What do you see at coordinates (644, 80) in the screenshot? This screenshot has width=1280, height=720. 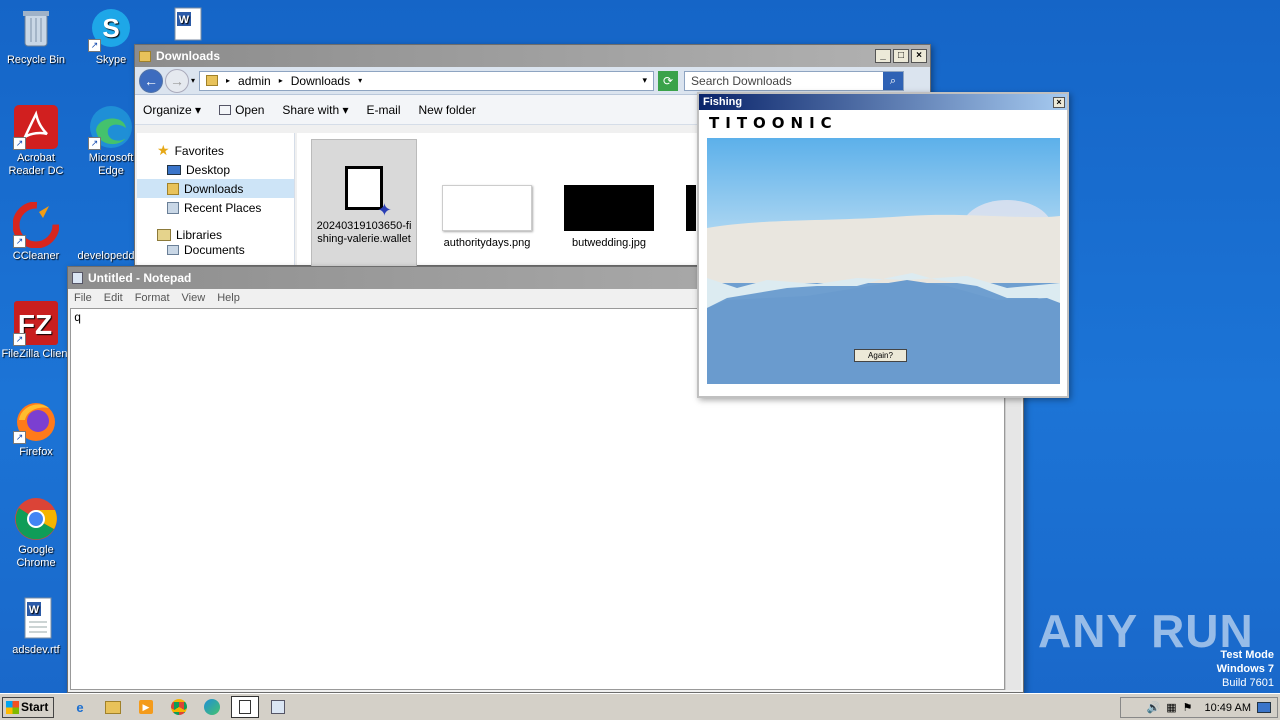 I see `address-dropdown: ▾` at bounding box center [644, 80].